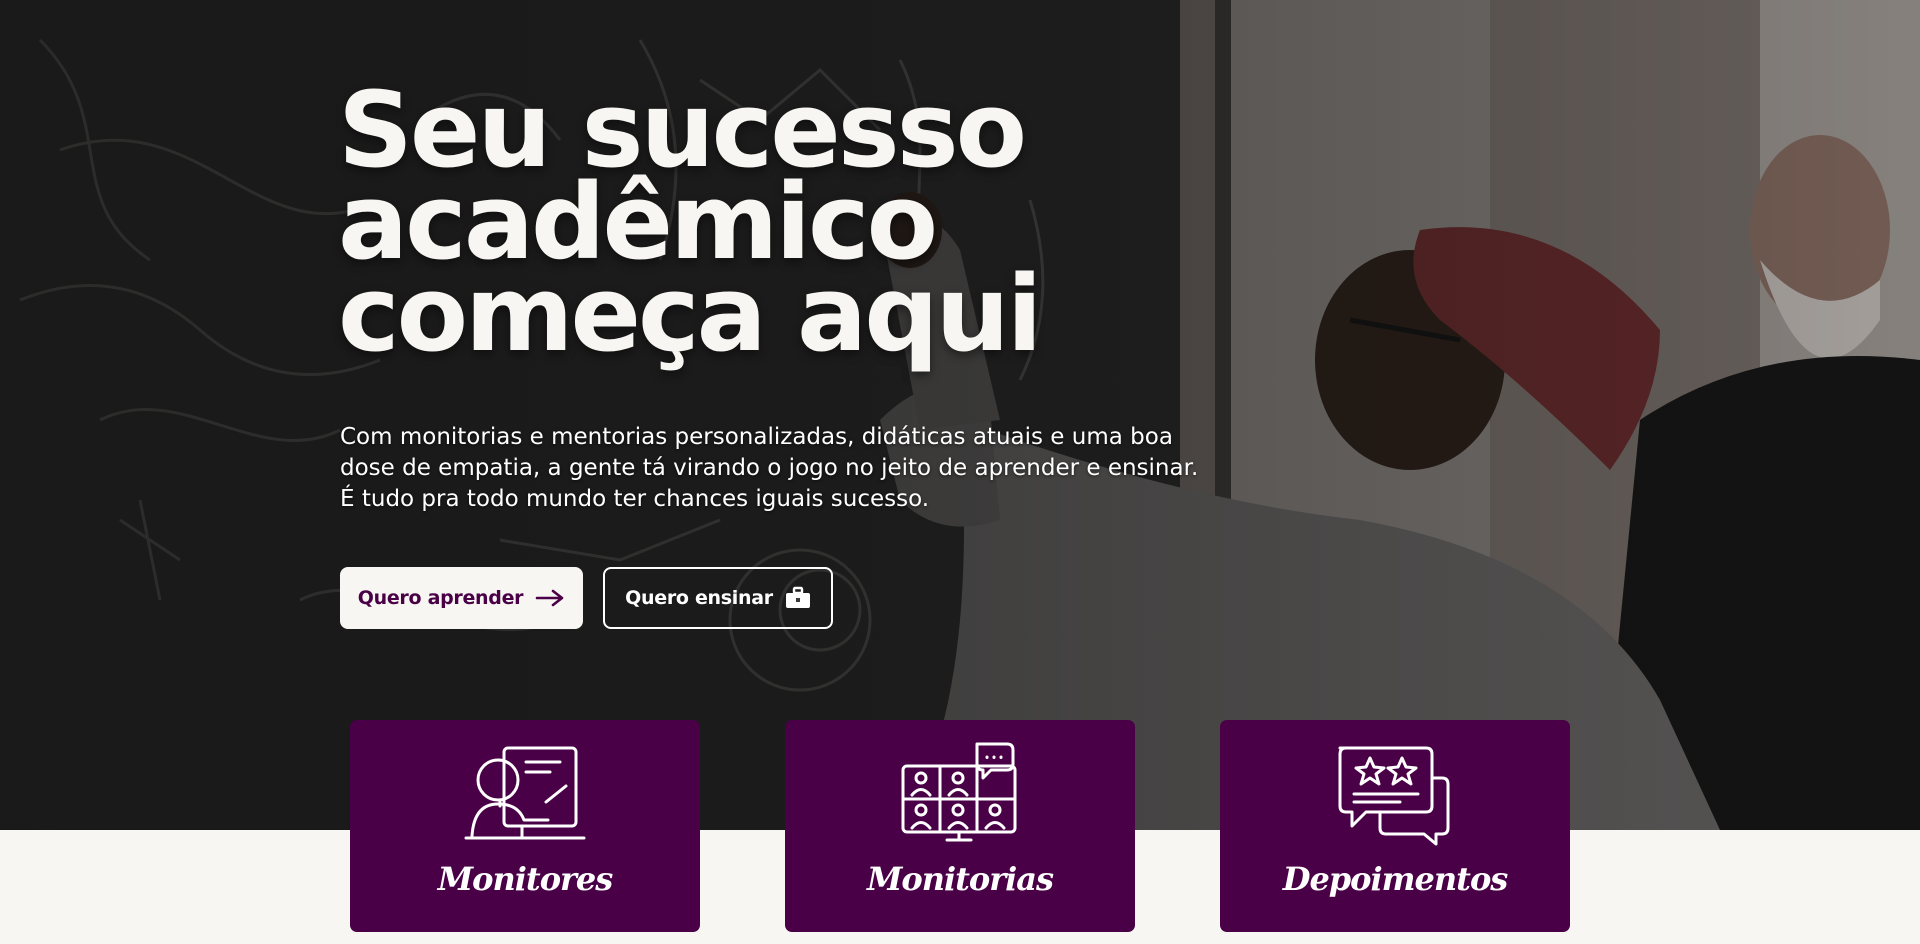 This screenshot has height=944, width=1920. What do you see at coordinates (550, 598) in the screenshot?
I see `arrow-right-icon` at bounding box center [550, 598].